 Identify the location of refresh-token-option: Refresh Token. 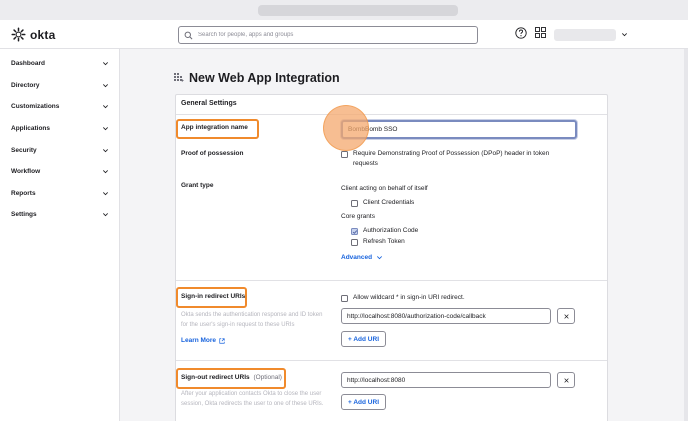
(378, 242).